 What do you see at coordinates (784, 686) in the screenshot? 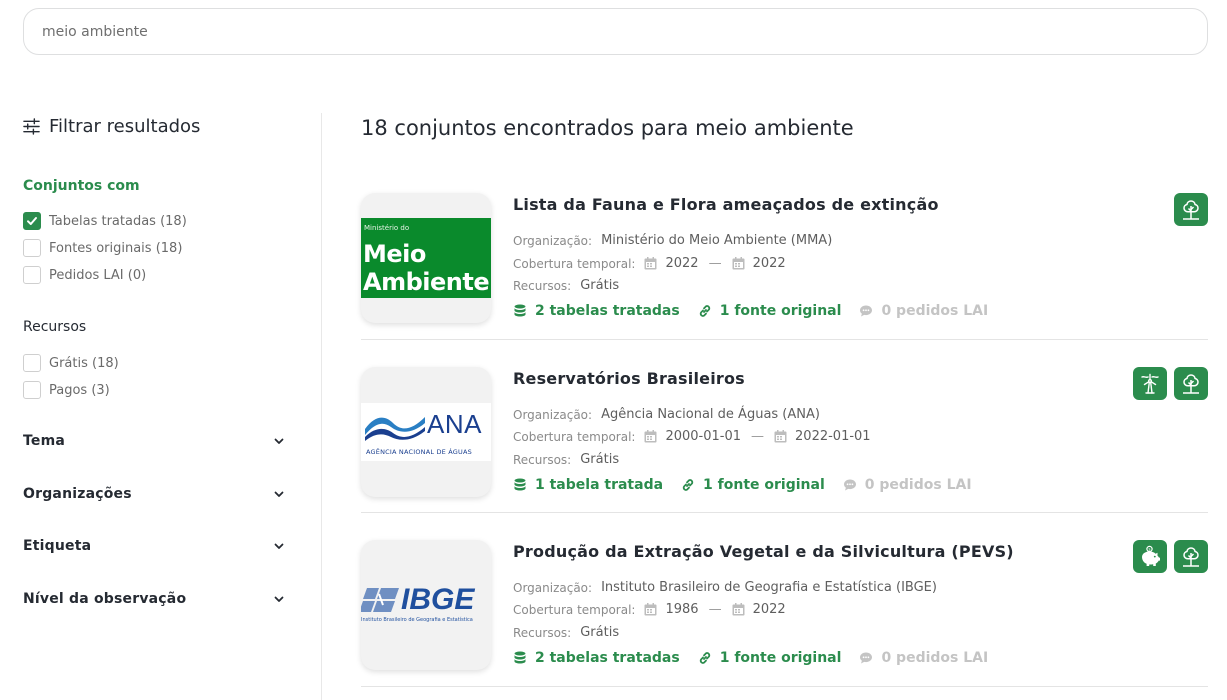
I see `card-divider` at bounding box center [784, 686].